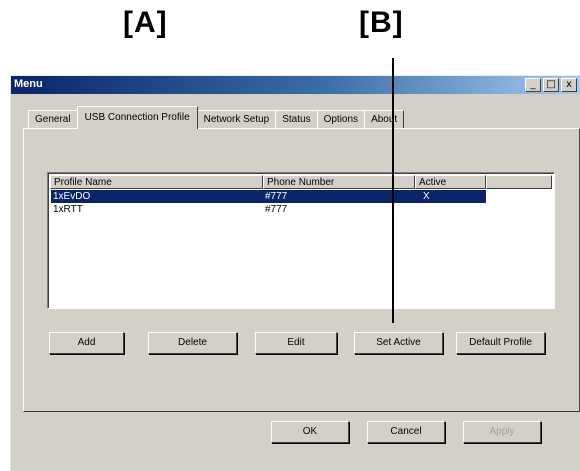  Describe the element at coordinates (406, 432) in the screenshot. I see `cancel-button: Cancel` at that location.